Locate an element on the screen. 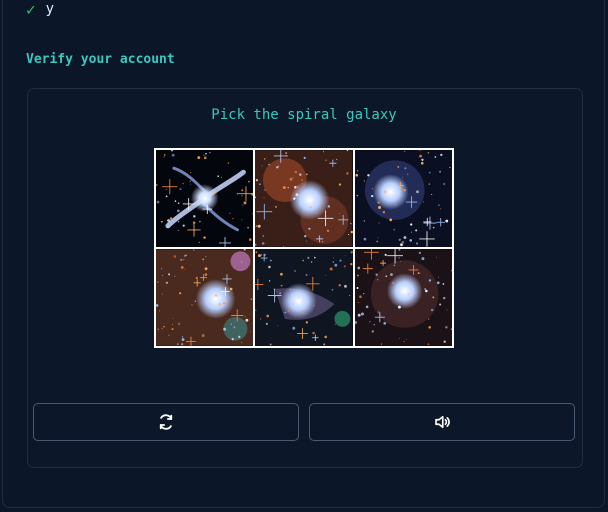 This screenshot has width=608, height=512. audio-challenge-button is located at coordinates (442, 422).